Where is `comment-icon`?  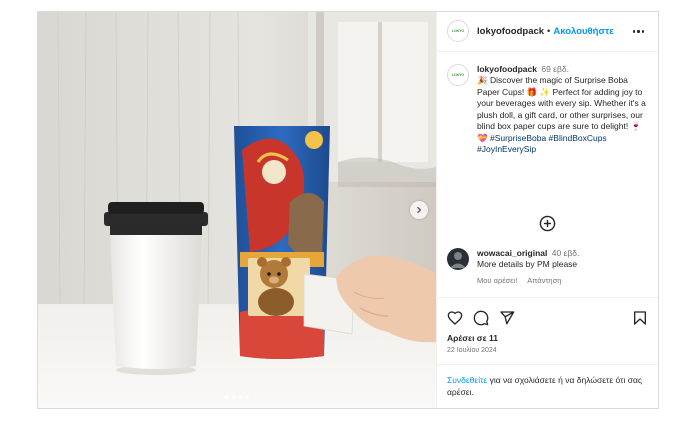 comment-icon is located at coordinates (481, 318).